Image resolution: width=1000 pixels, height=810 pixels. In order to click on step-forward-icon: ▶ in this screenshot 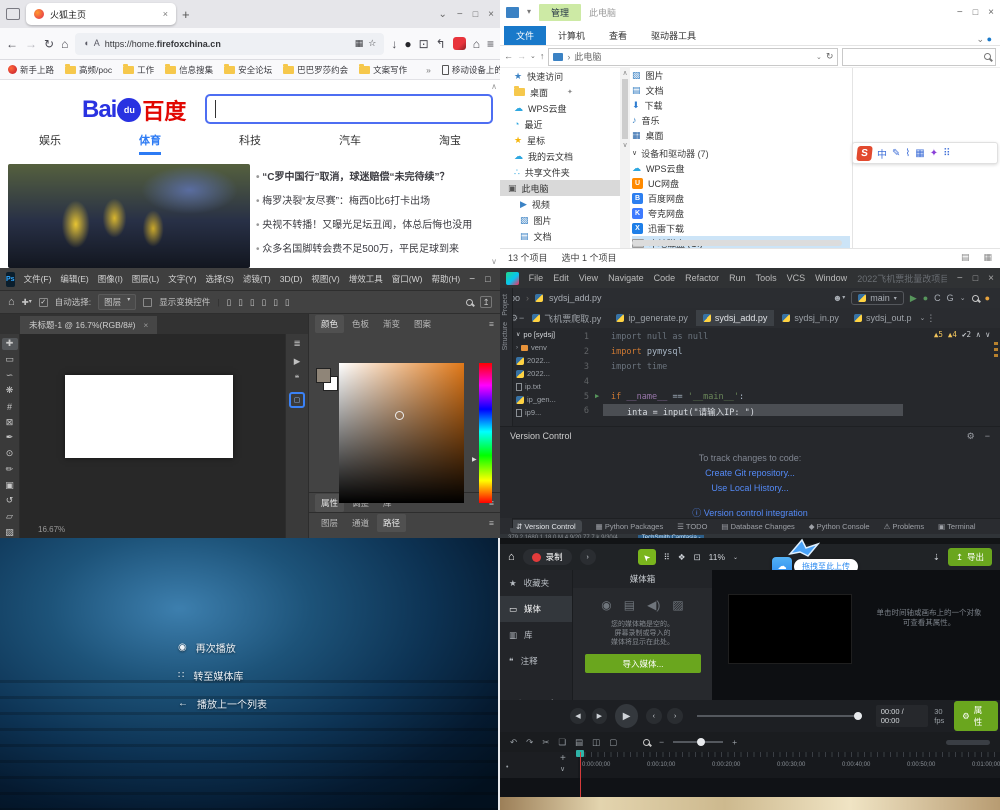, I will do `click(599, 716)`.